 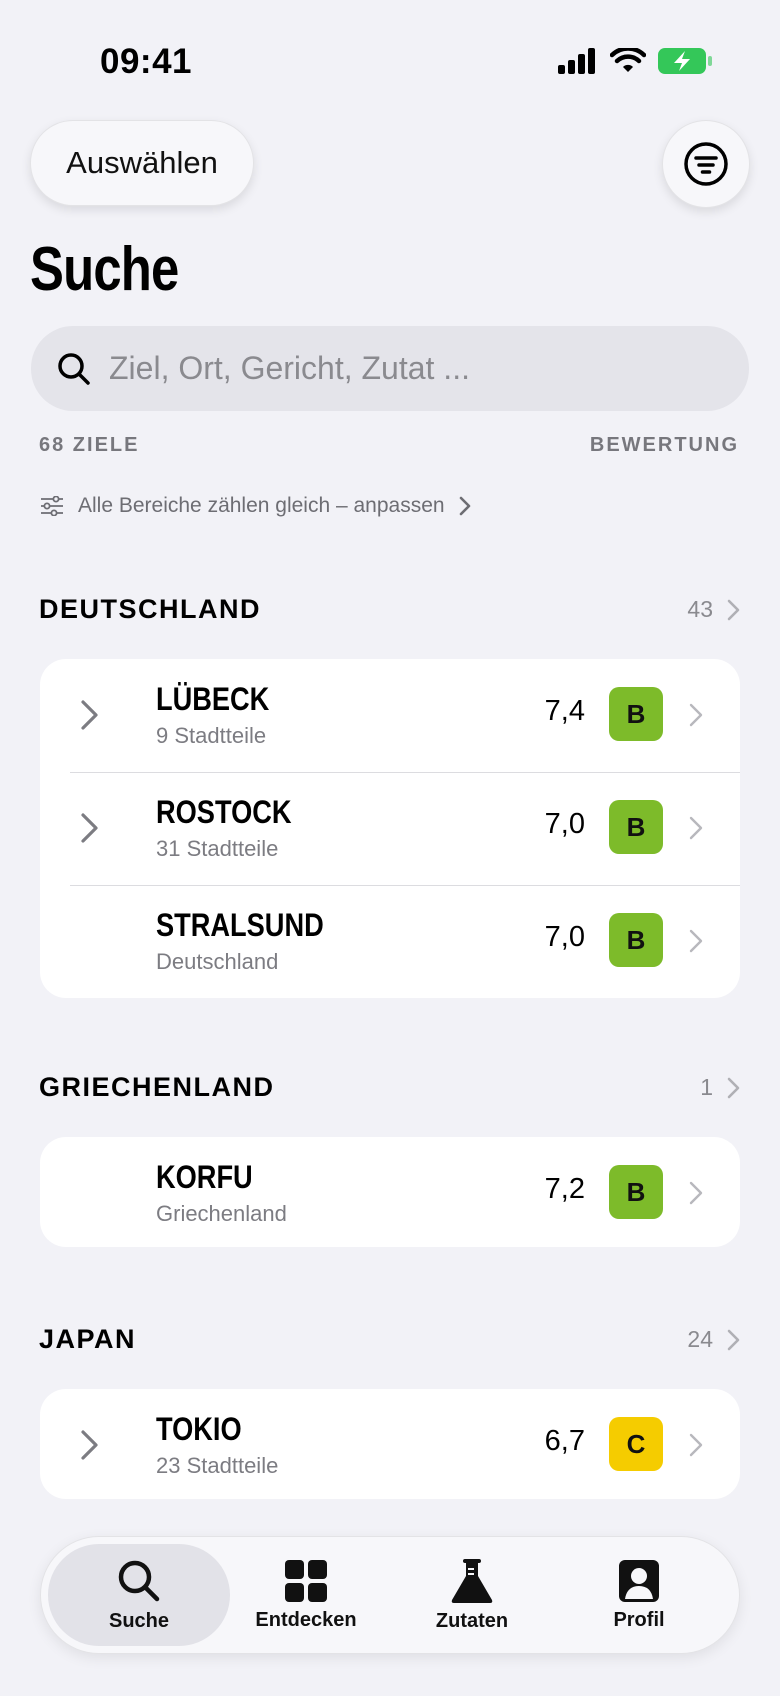 I want to click on filter-button, so click(x=706, y=164).